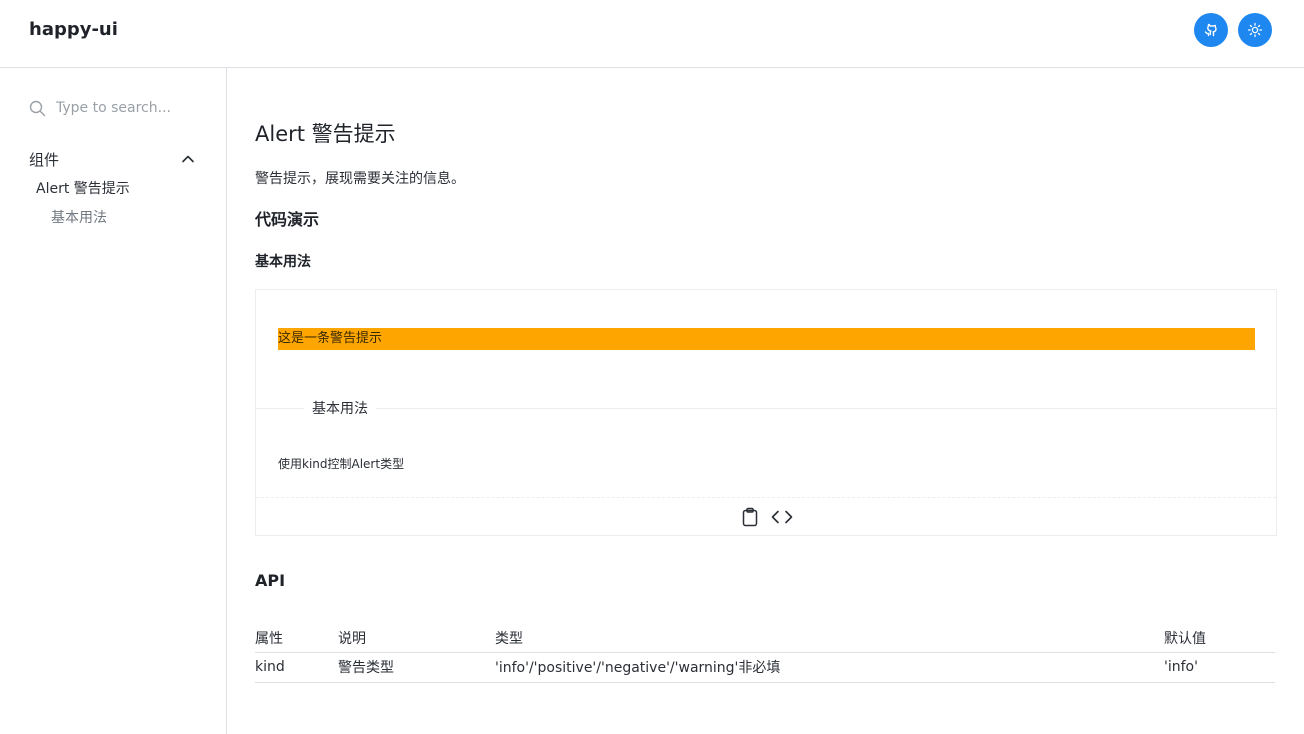 The width and height of the screenshot is (1304, 734). I want to click on api-header-type: 类型, so click(829, 638).